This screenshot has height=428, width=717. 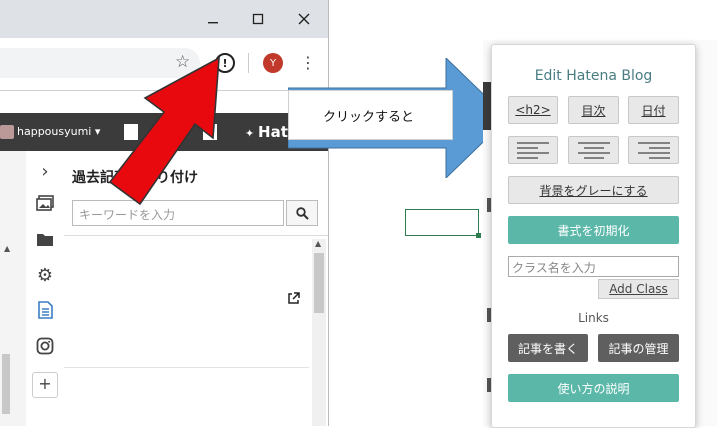 I want to click on close-icon, so click(x=304, y=19).